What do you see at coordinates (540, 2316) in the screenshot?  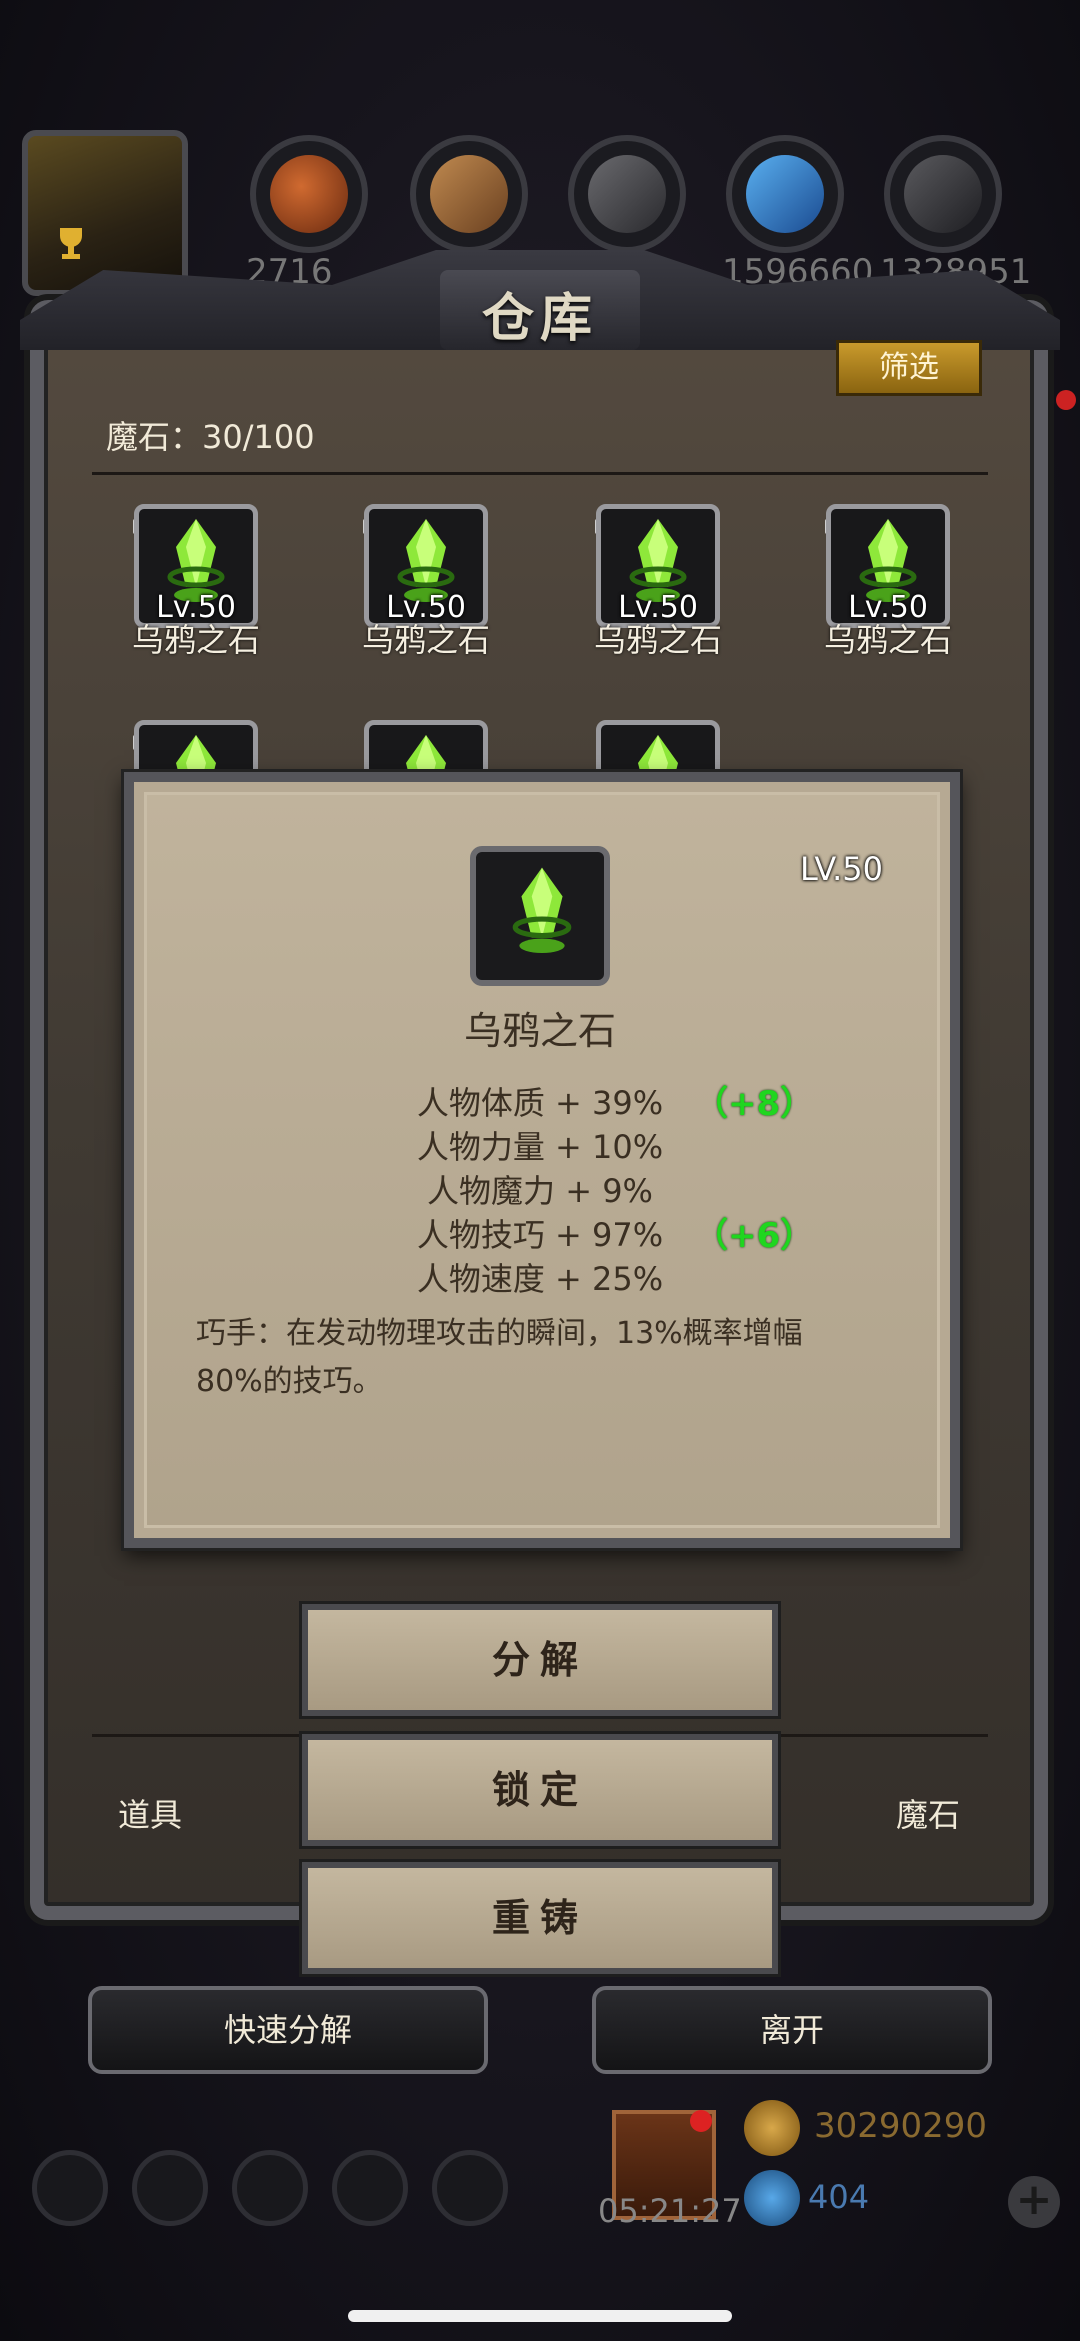 I see `home-indicator` at bounding box center [540, 2316].